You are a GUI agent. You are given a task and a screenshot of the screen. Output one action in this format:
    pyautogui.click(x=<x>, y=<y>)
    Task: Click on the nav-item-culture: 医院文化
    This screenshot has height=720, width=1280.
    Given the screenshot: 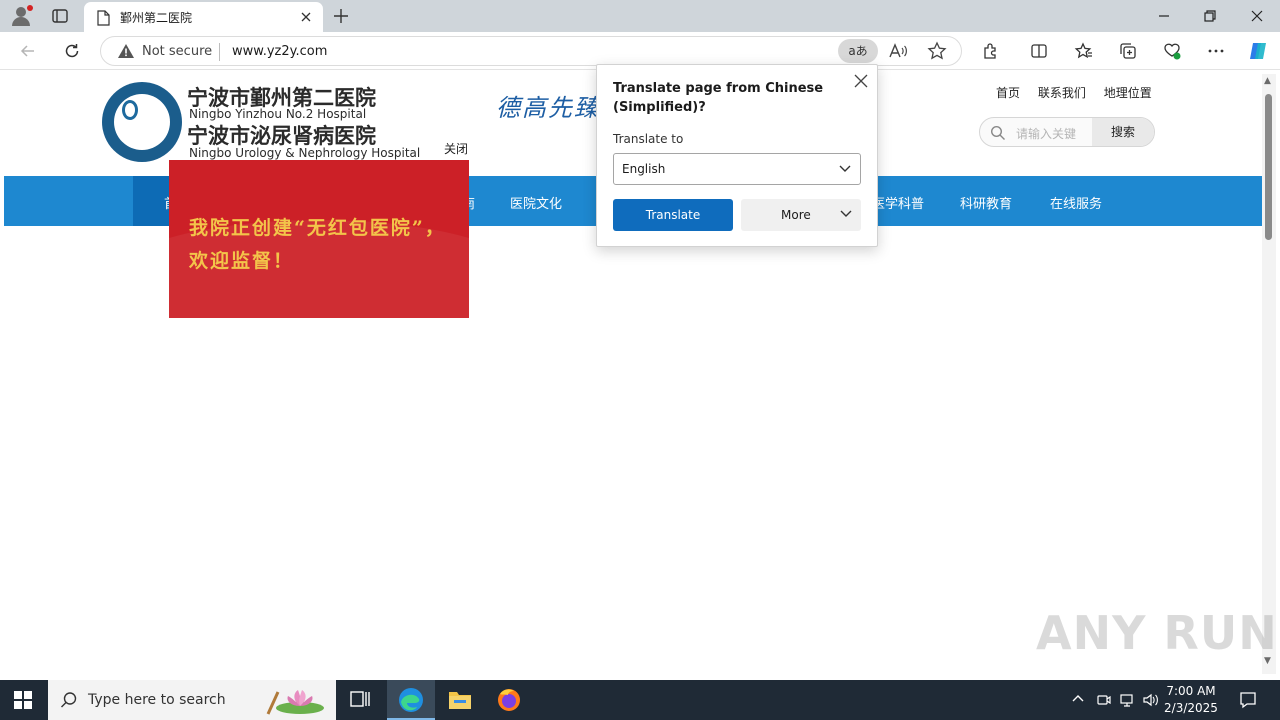 What is the action you would take?
    pyautogui.click(x=536, y=202)
    